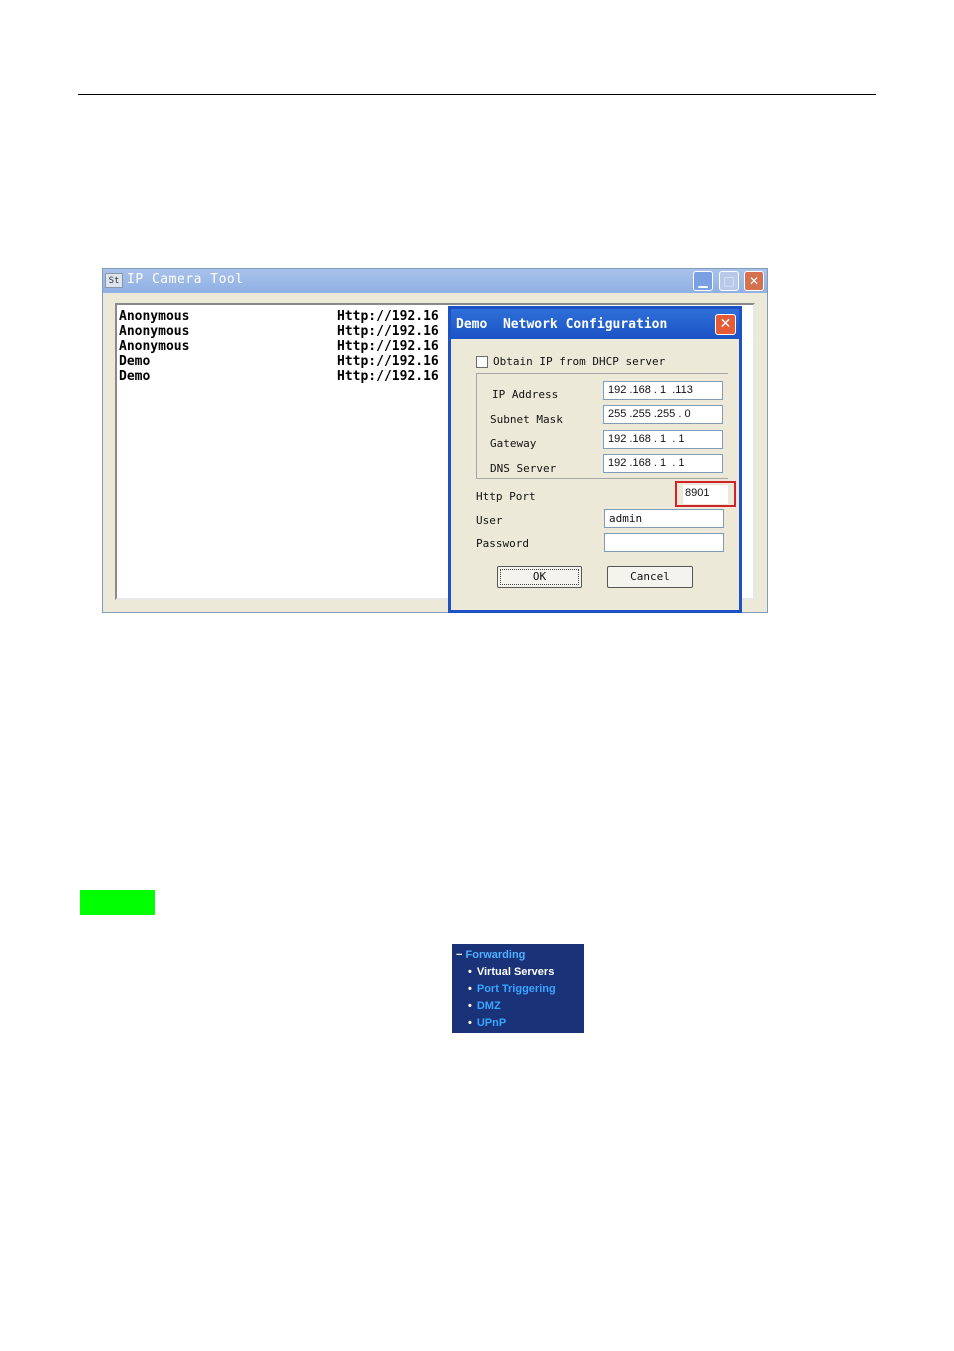 This screenshot has width=954, height=1351. I want to click on cancel-button: Cancel, so click(650, 577).